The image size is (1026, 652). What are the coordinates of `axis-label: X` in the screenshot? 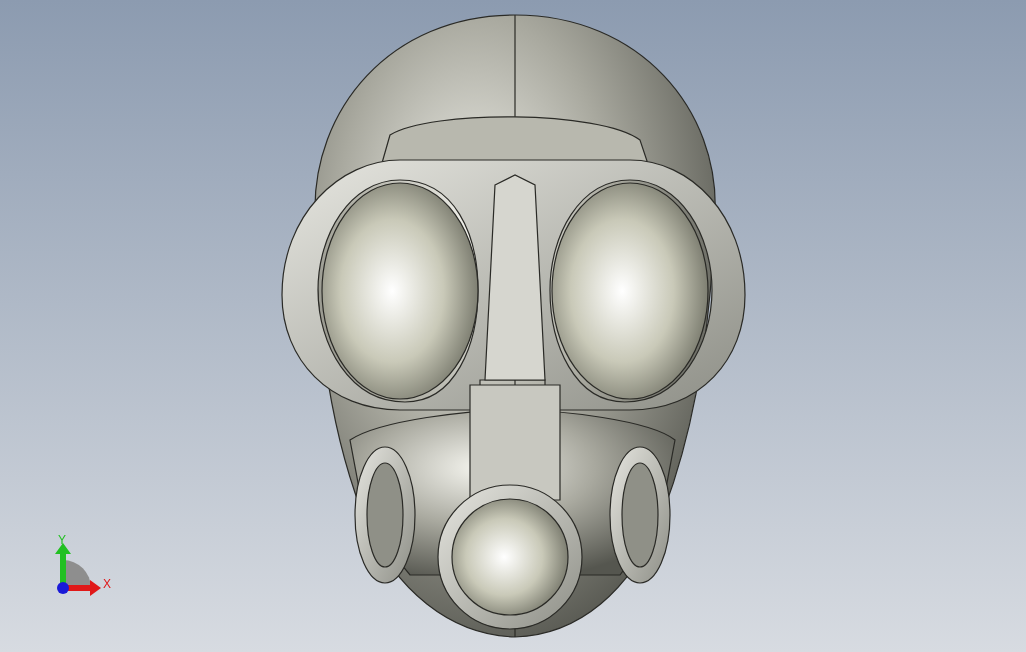 It's located at (107, 584).